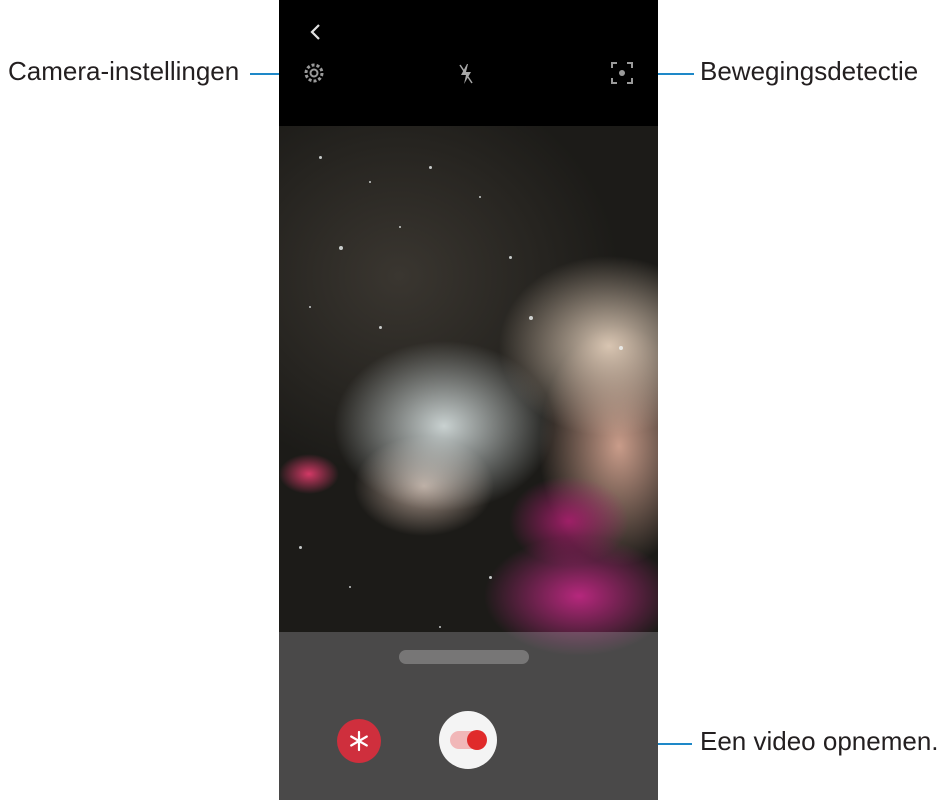  I want to click on effect-button, so click(359, 741).